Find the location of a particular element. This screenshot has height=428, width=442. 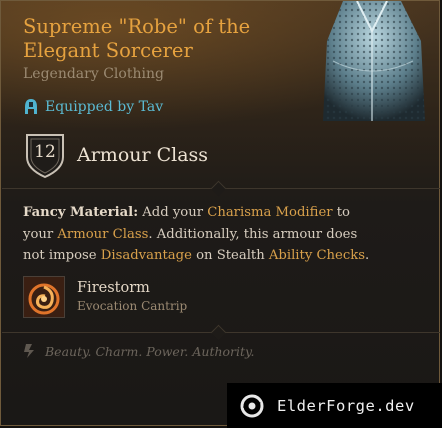

armour-class-label: Armour Class is located at coordinates (143, 155).